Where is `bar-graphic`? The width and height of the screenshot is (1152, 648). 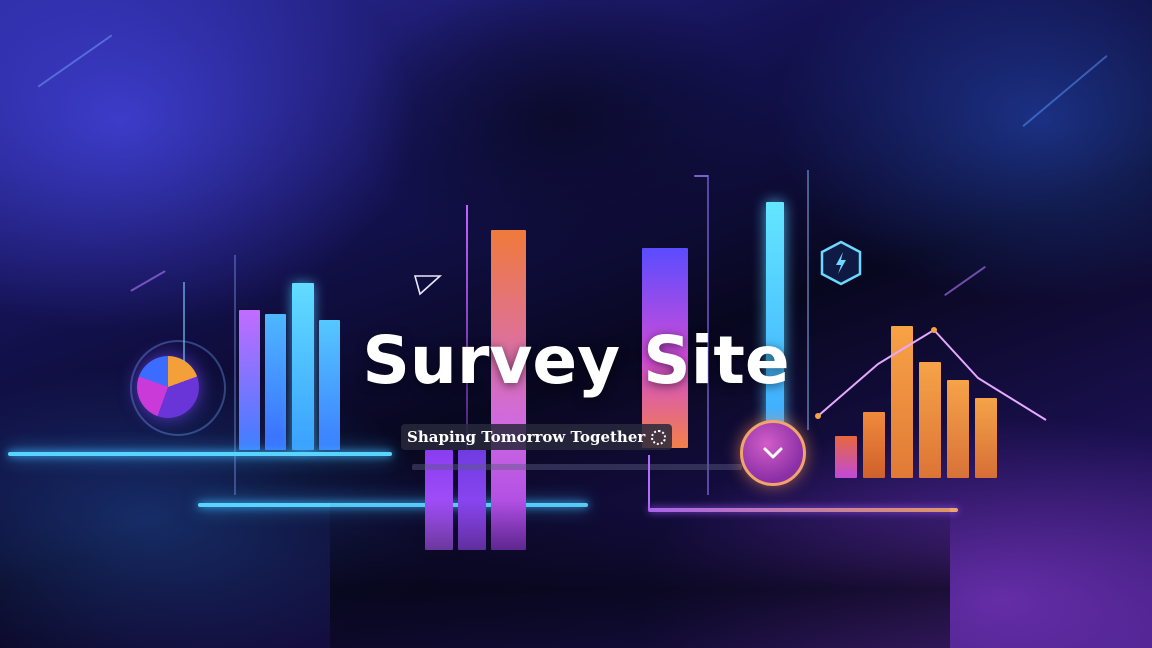 bar-graphic is located at coordinates (846, 457).